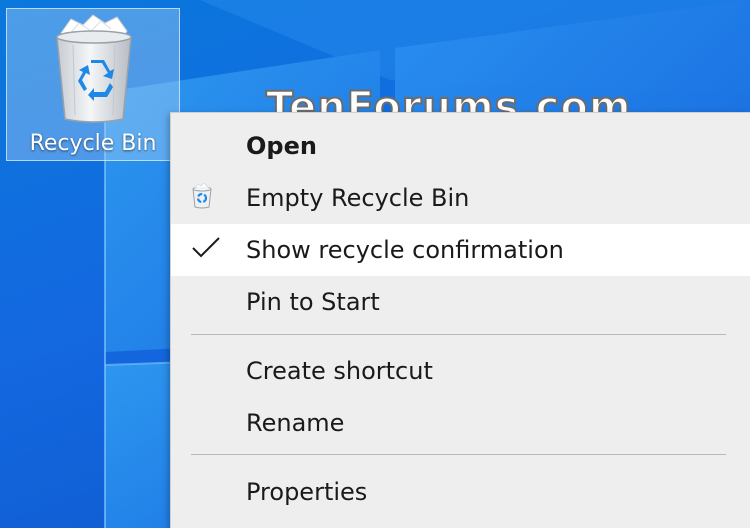  I want to click on menu-item-empty-recycle-bin: Empty Recycle Bin, so click(460, 198).